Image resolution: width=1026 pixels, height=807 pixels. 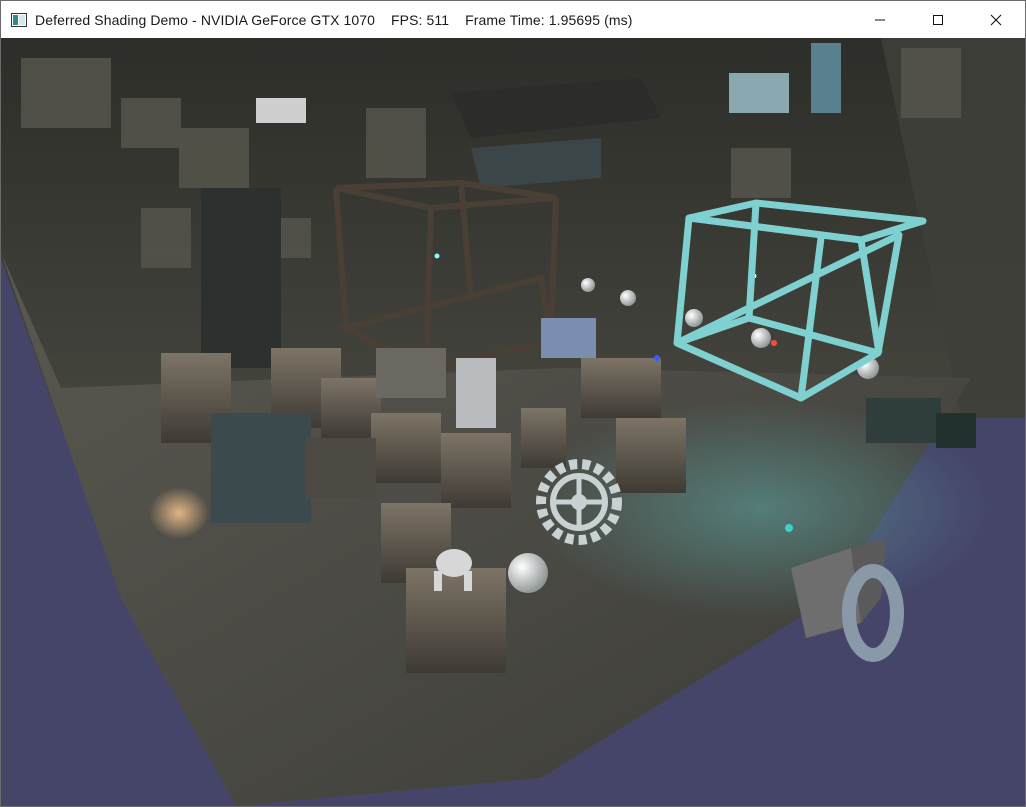 What do you see at coordinates (19, 20) in the screenshot?
I see `app-window-icon` at bounding box center [19, 20].